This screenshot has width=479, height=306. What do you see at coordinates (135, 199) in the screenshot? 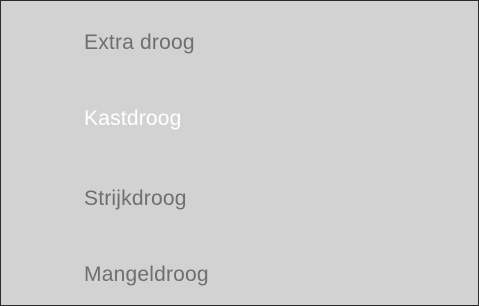
I see `option-strijkdroog: Strijkdroog` at bounding box center [135, 199].